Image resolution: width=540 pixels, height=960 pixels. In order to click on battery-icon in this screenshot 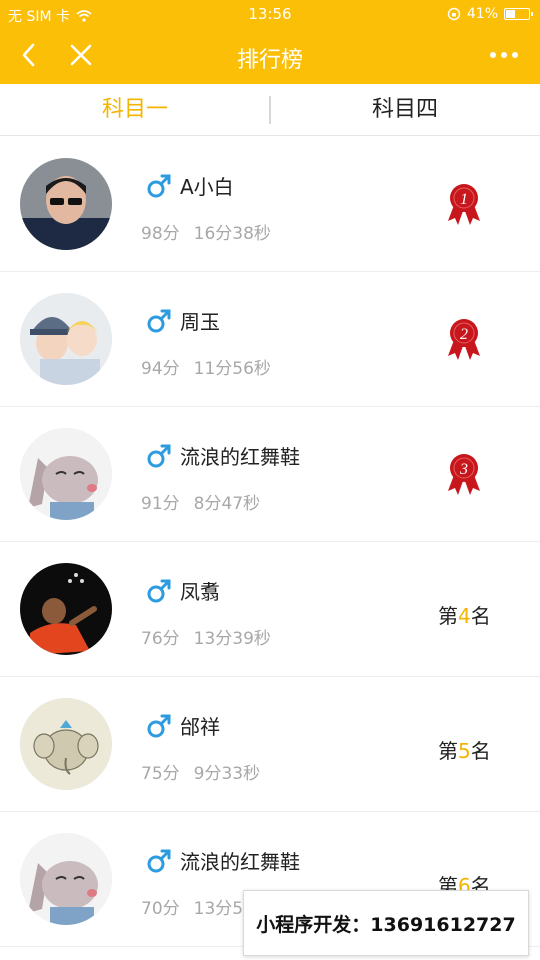, I will do `click(518, 14)`.